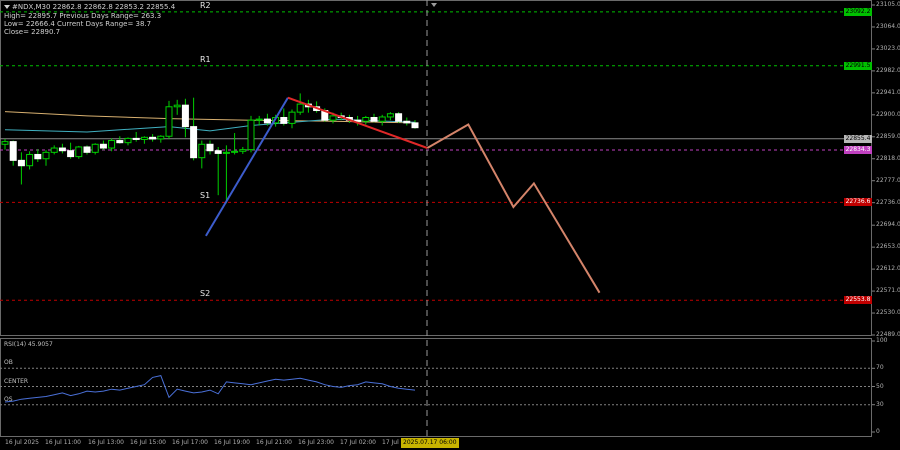 The image size is (900, 450). What do you see at coordinates (8, 399) in the screenshot?
I see `rsi-level-label: OS` at bounding box center [8, 399].